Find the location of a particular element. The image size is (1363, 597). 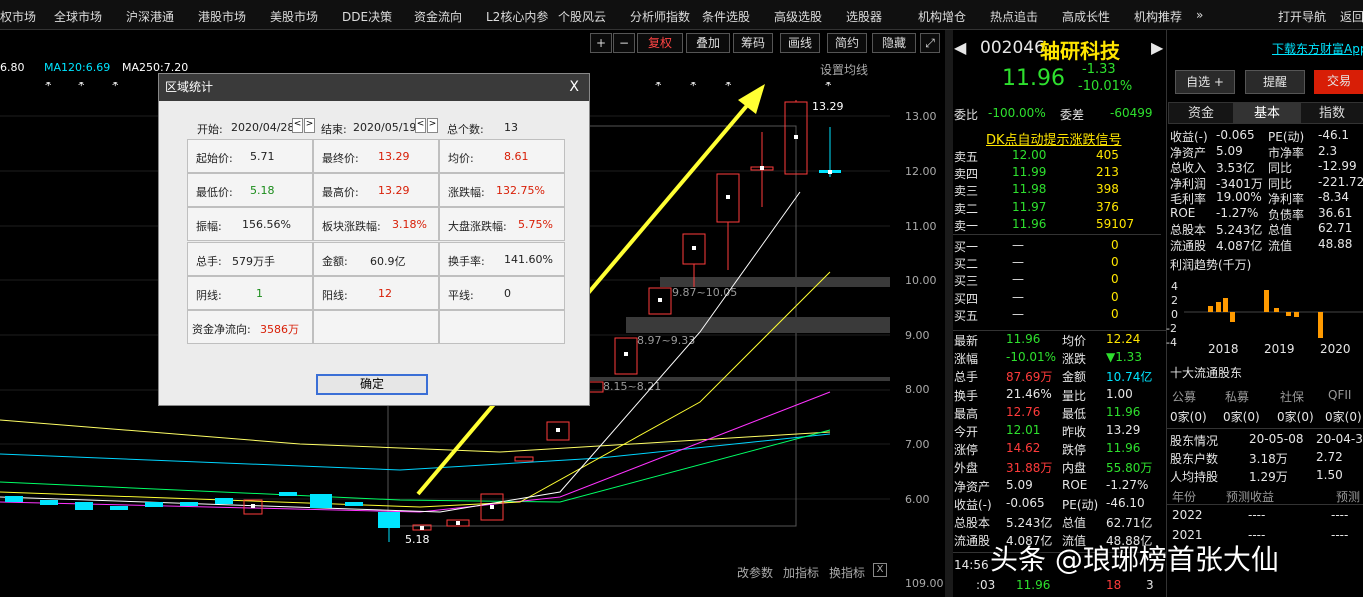

panel-splitter is located at coordinates (949, 313).